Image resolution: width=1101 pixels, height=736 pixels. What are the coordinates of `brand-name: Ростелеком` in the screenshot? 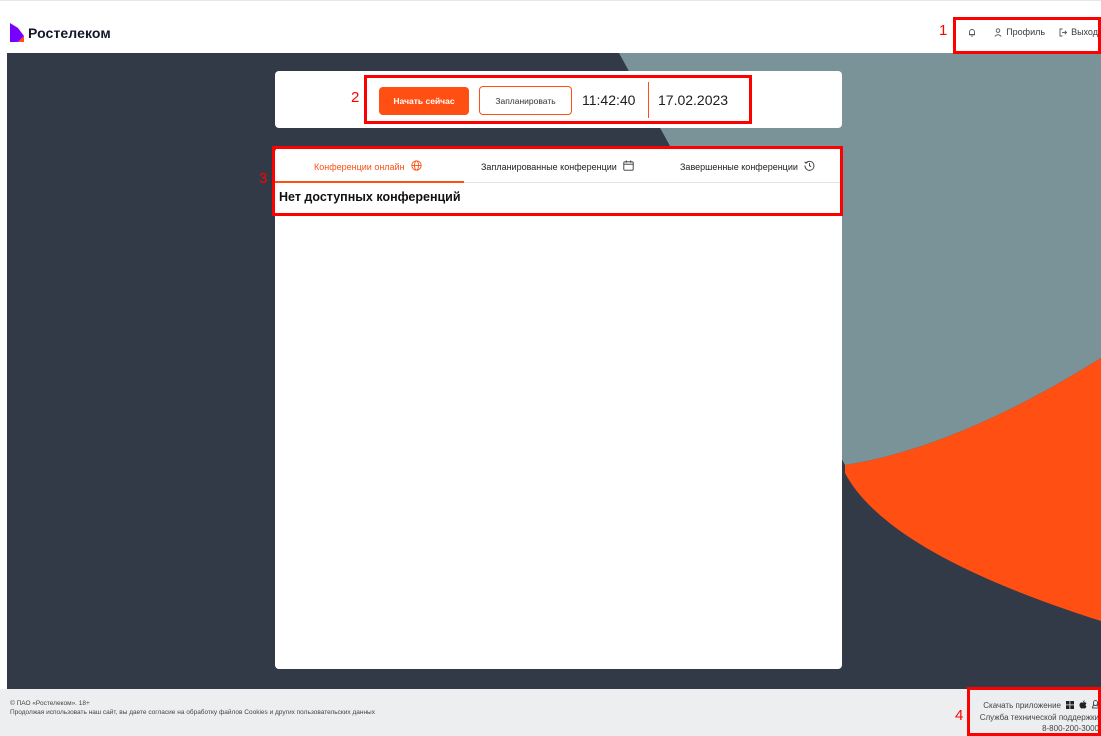 It's located at (69, 32).